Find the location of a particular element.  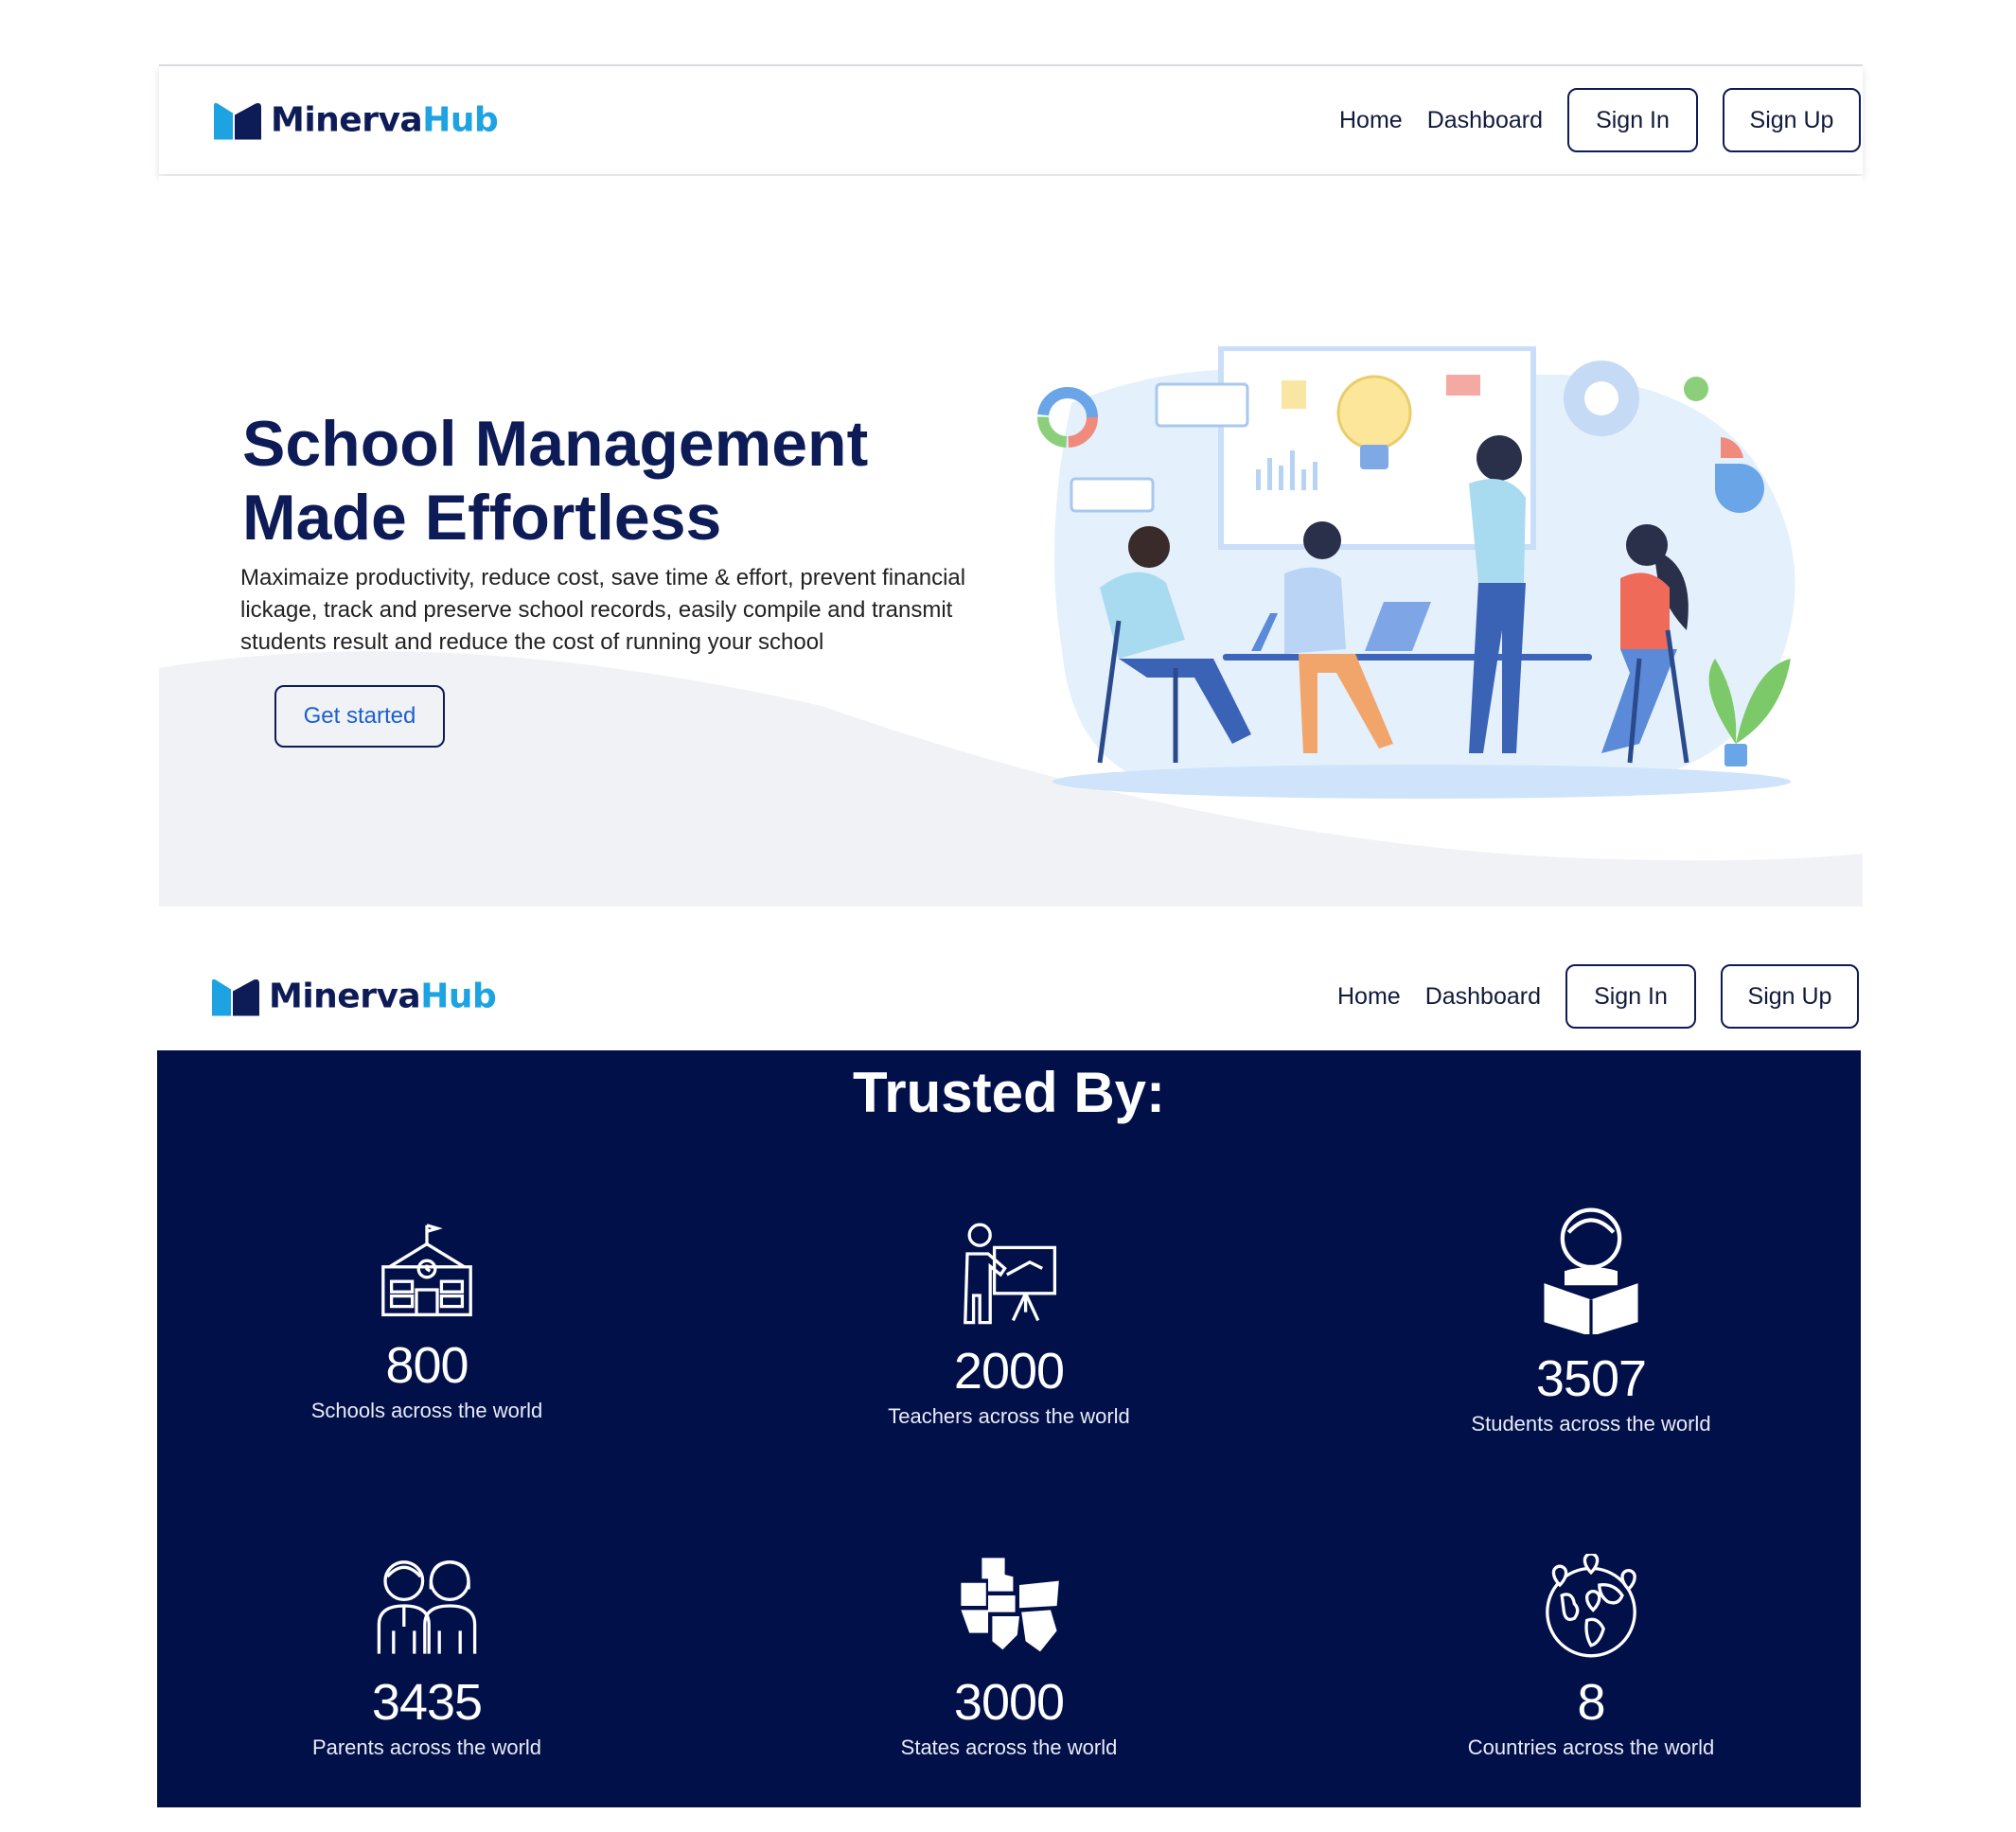

nav-links: Home Dashboard Sign In Sign Up is located at coordinates (1600, 120).